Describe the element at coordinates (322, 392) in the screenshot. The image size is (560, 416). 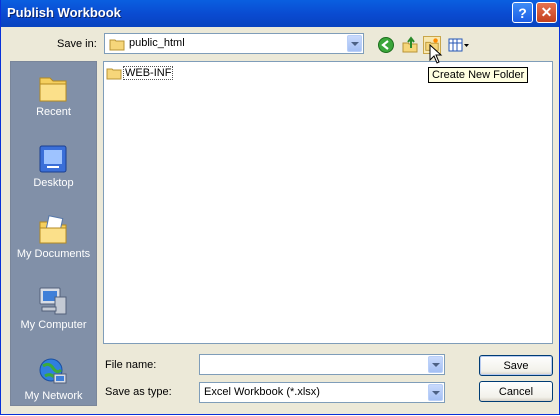
I see `save-as-type-dropdown: Excel Workbook (*.xlsx)` at that location.